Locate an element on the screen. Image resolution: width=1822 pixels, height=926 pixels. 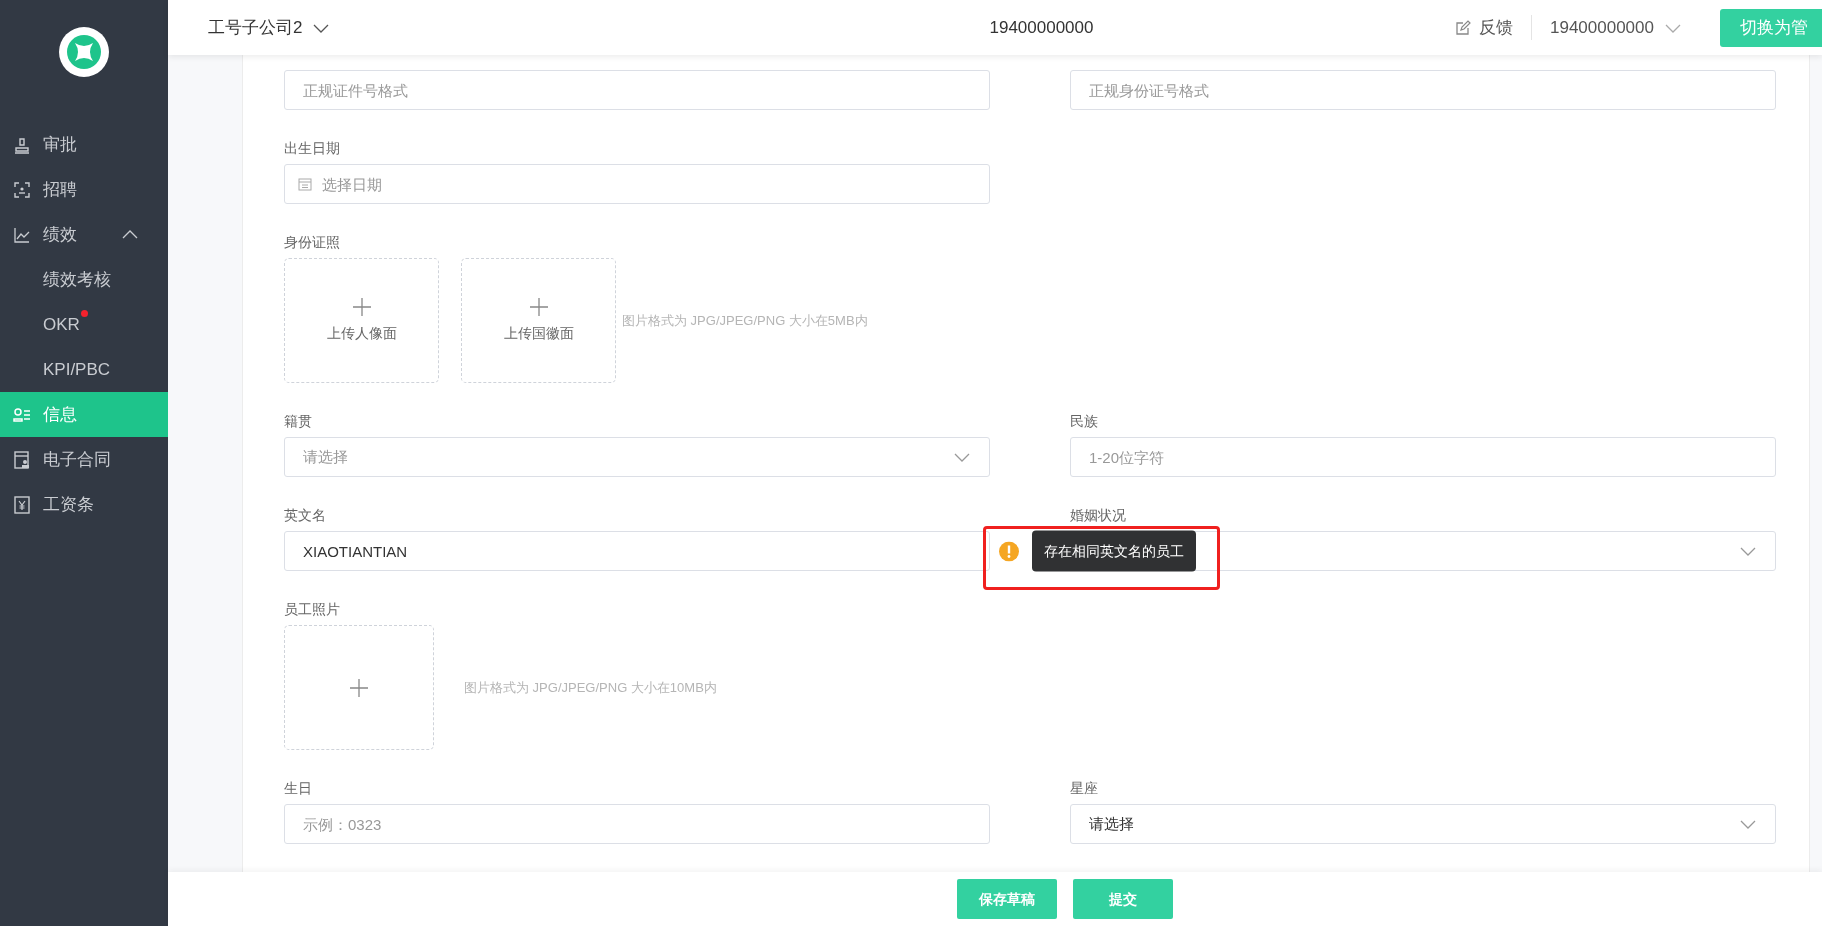
sidebar-item: 招聘 is located at coordinates (84, 189).